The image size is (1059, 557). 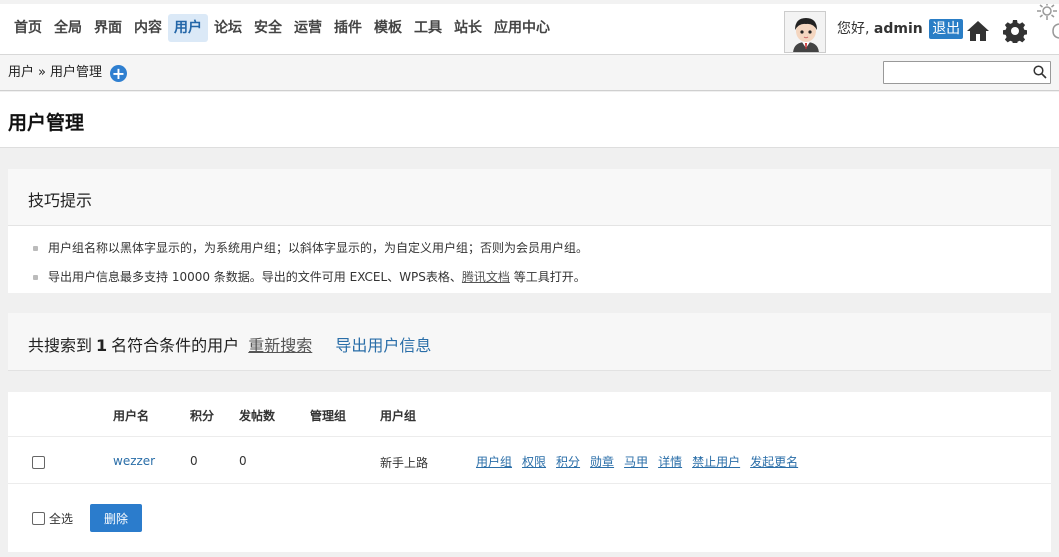 I want to click on search-box, so click(x=967, y=72).